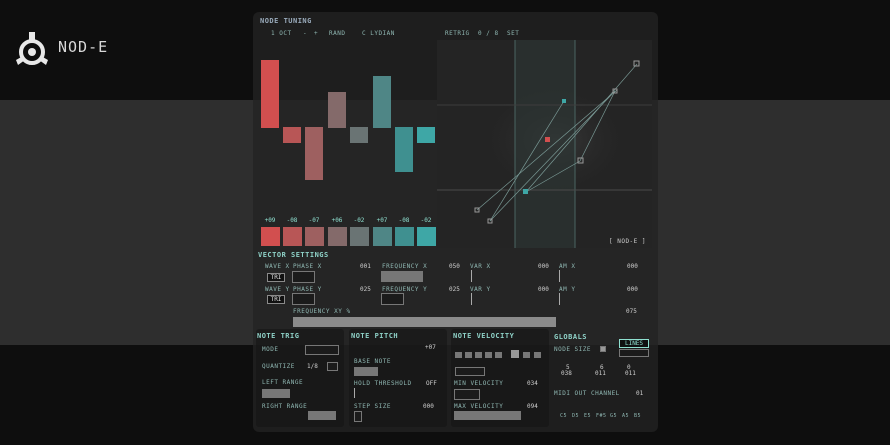 The width and height of the screenshot is (890, 445). Describe the element at coordinates (431, 383) in the screenshot. I see `hold-threshold-value: OFF` at that location.